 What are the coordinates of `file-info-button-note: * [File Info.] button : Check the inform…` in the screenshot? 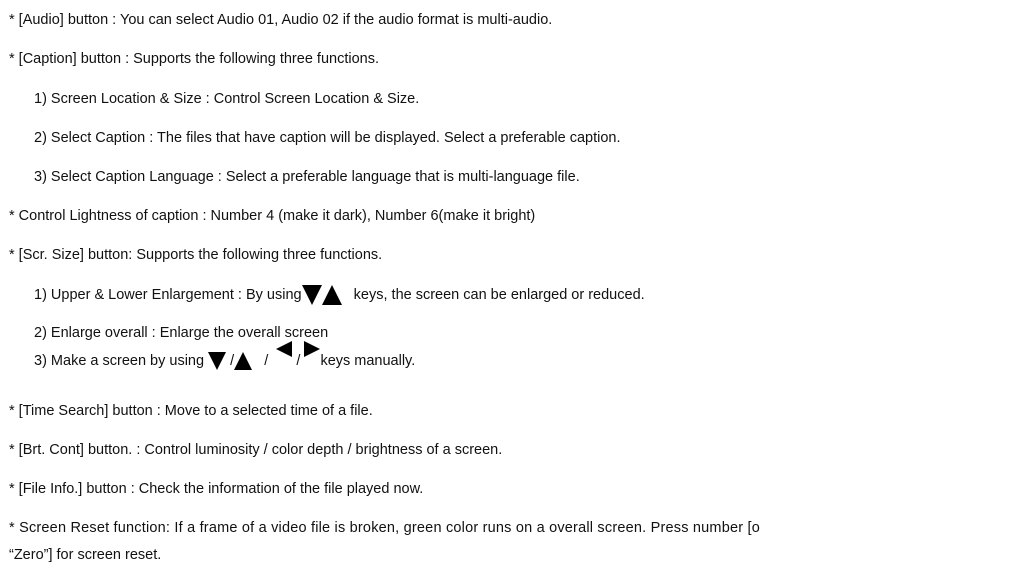 It's located at (216, 489).